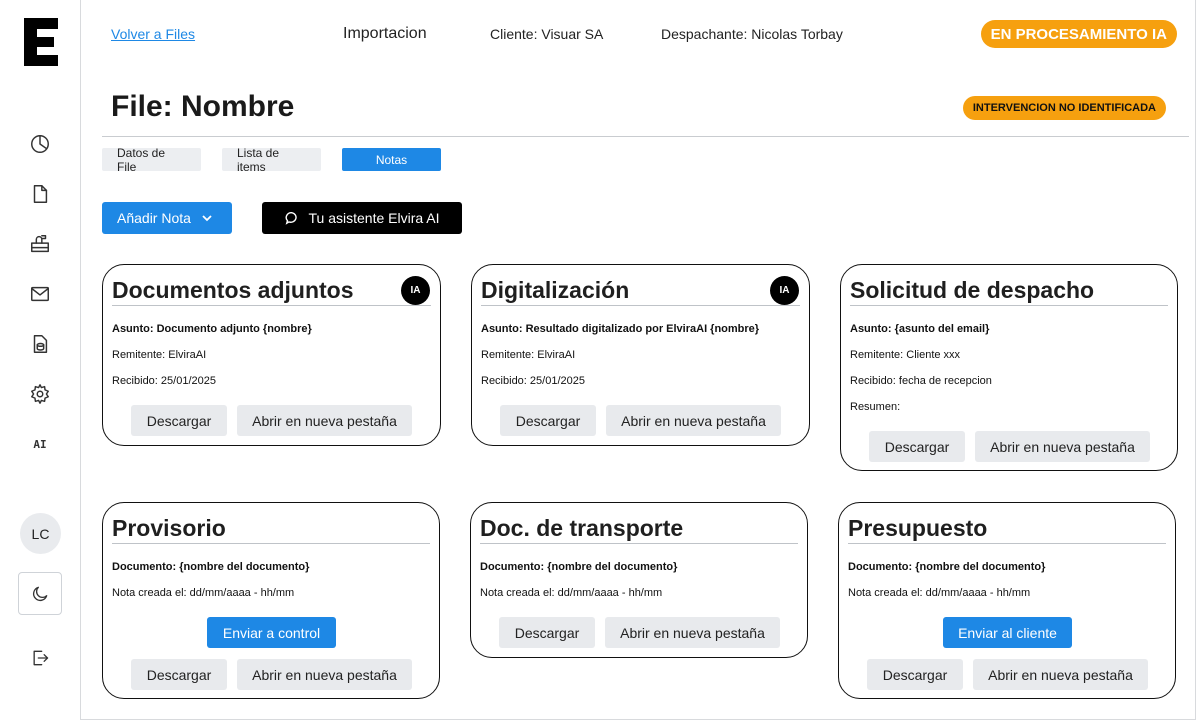 The image size is (1197, 722). Describe the element at coordinates (920, 329) in the screenshot. I see `card-subject: Asunto: {asunto del email}` at that location.